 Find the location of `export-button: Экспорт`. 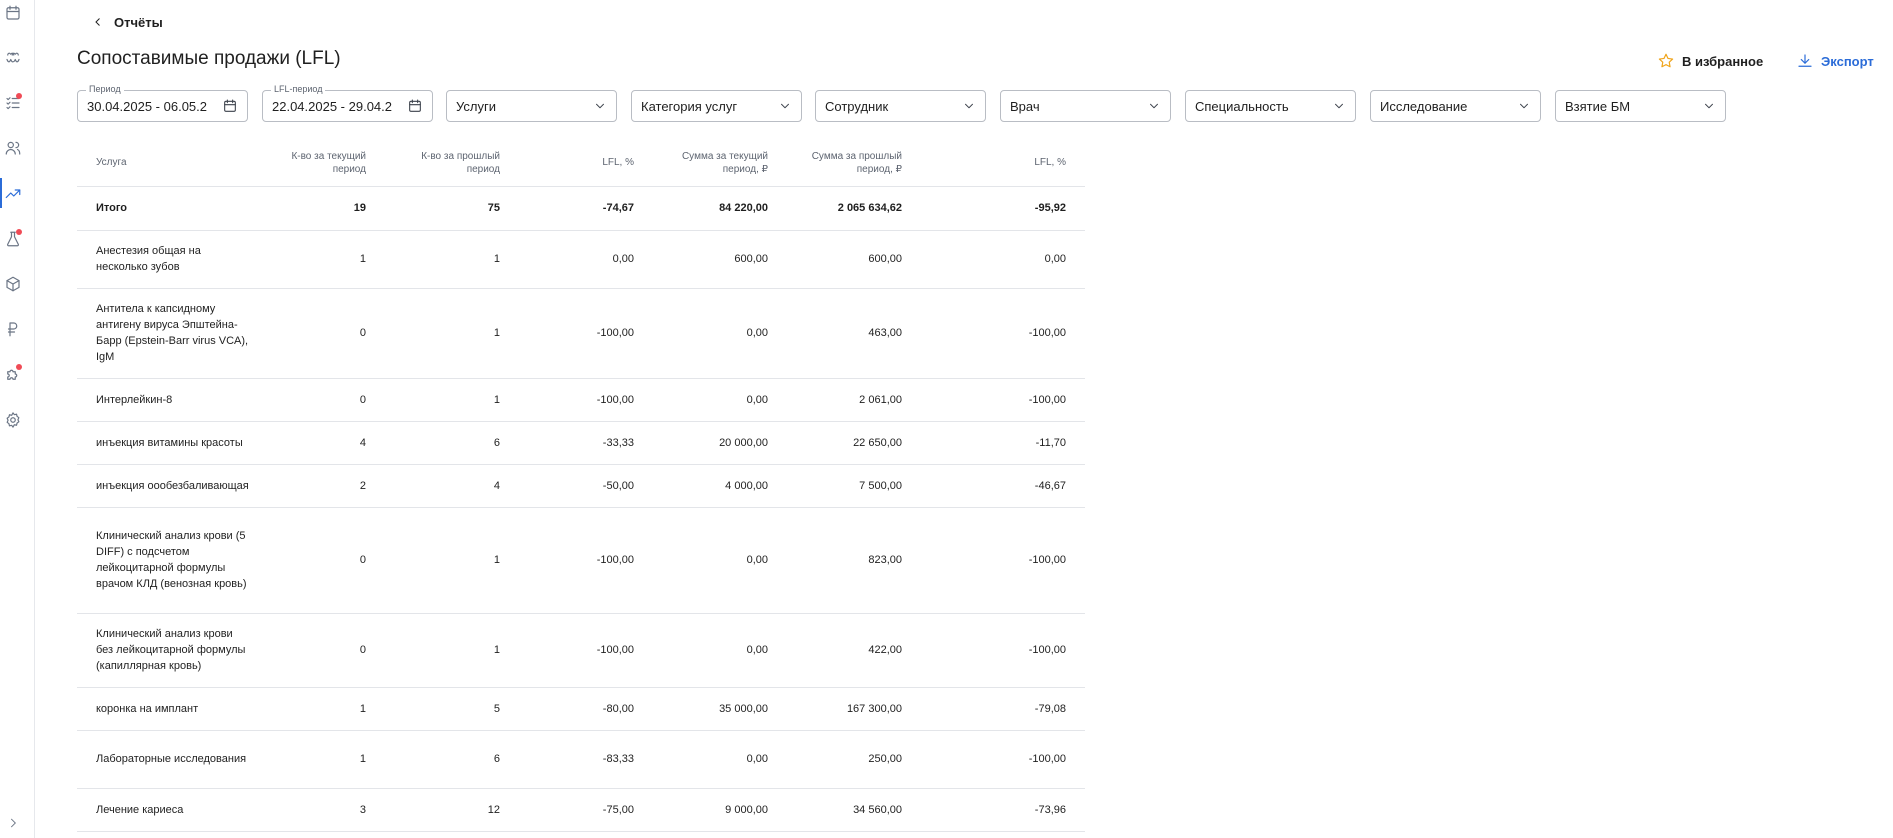

export-button: Экспорт is located at coordinates (1835, 61).